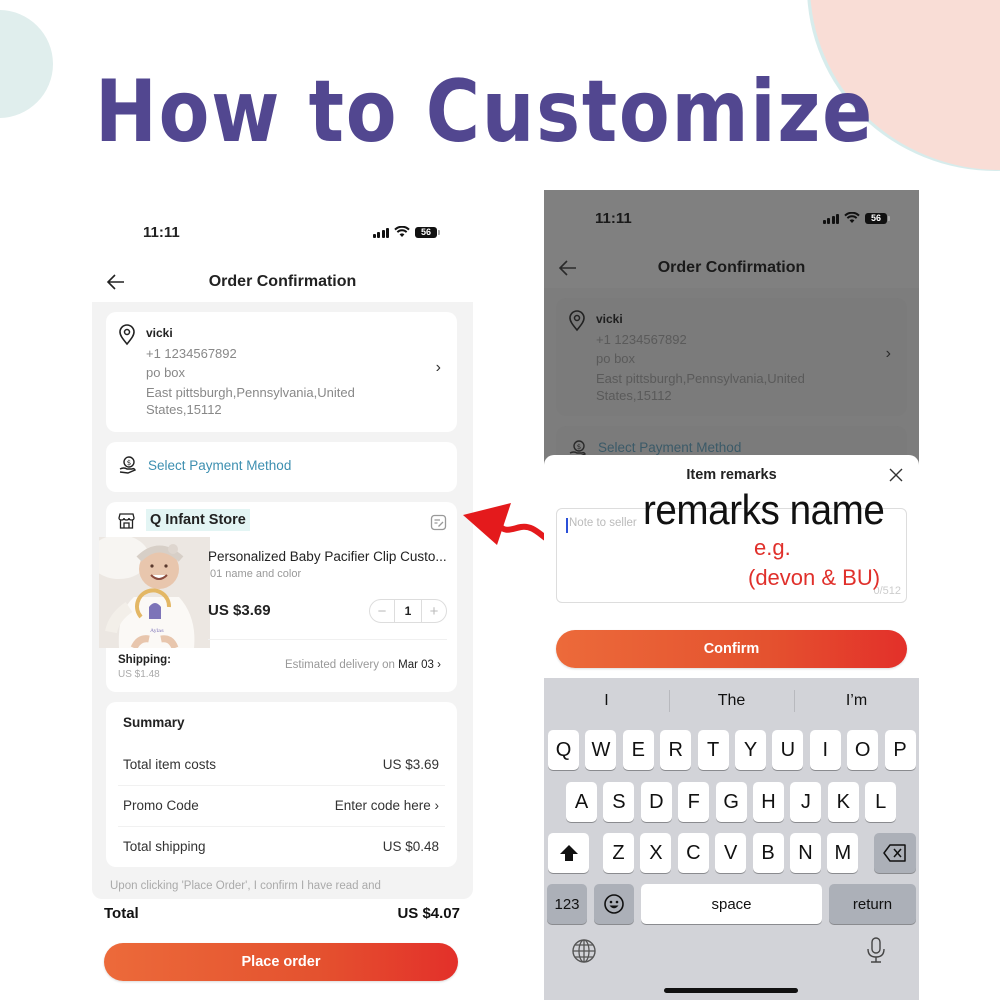  What do you see at coordinates (382, 611) in the screenshot?
I see `decrease-quantity-button: −` at bounding box center [382, 611].